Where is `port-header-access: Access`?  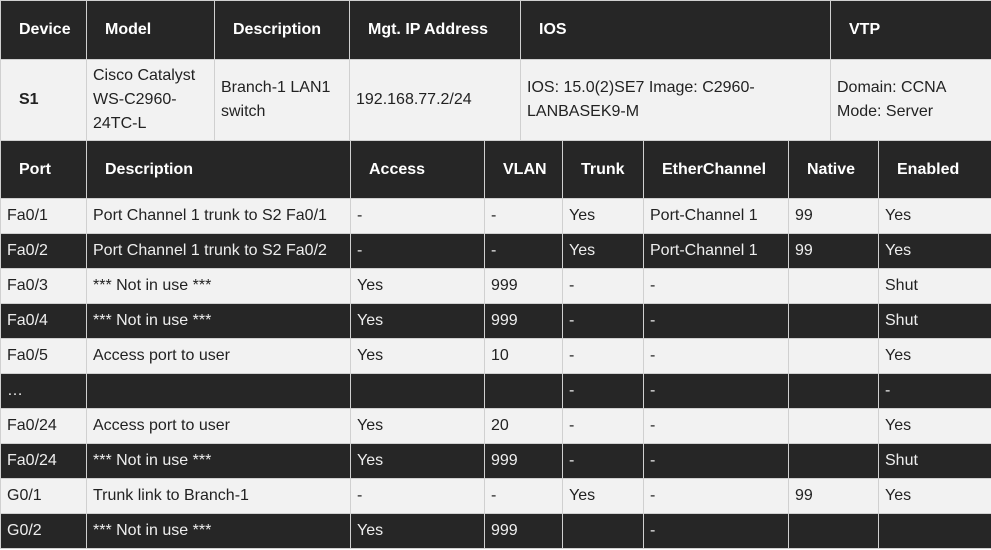 port-header-access: Access is located at coordinates (417, 169).